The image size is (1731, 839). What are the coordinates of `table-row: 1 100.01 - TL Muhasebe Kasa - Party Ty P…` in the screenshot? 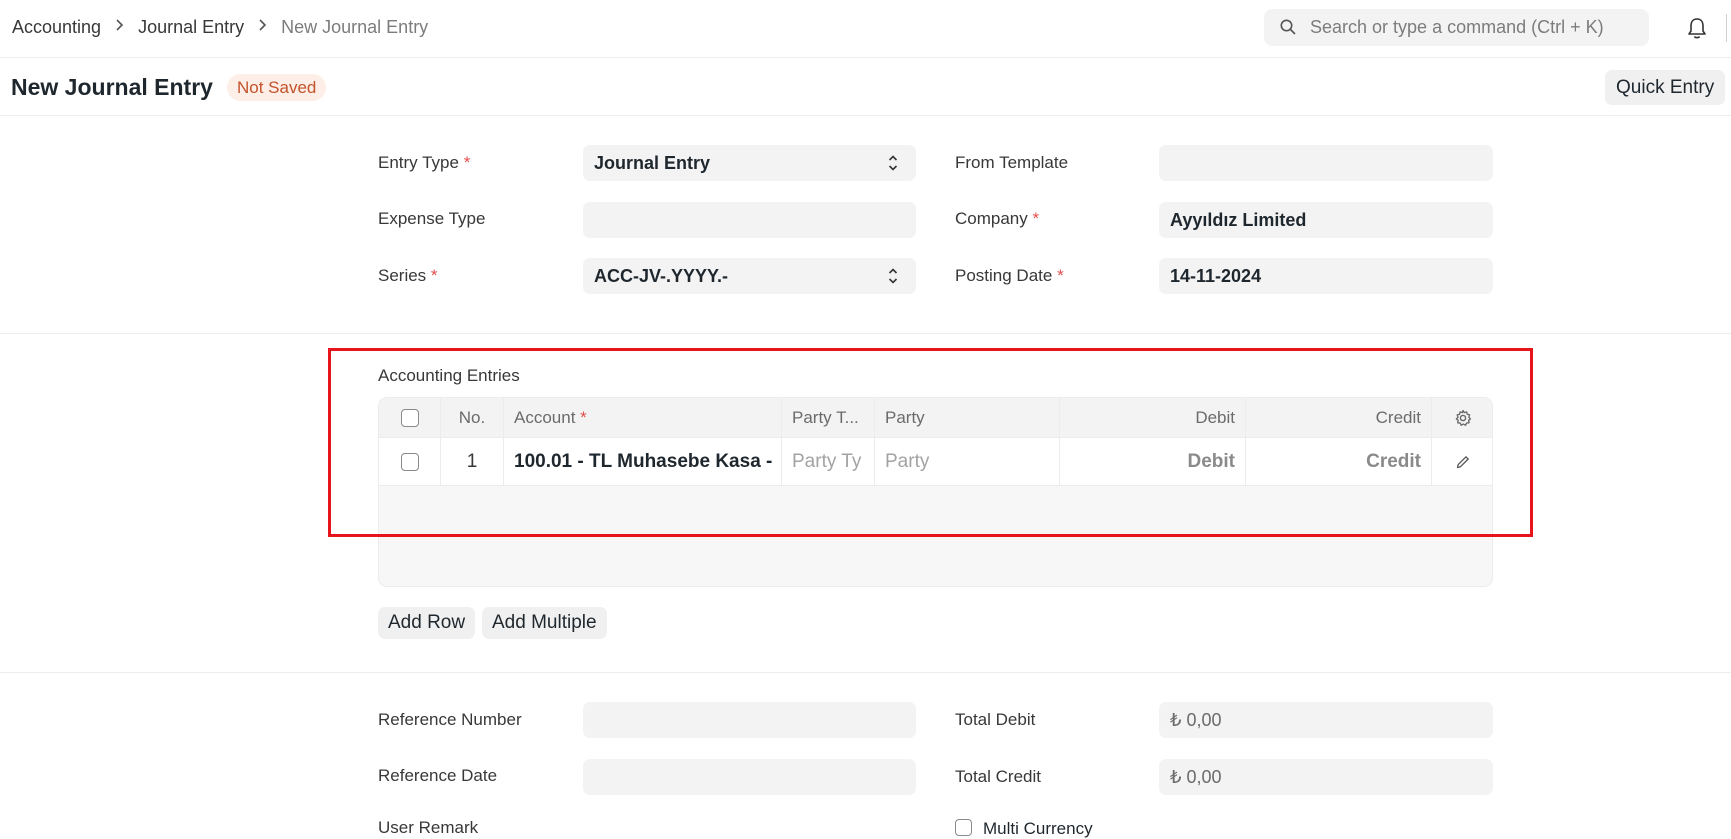 It's located at (935, 462).